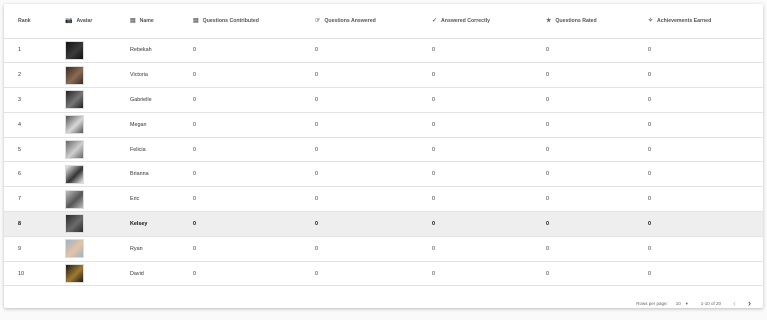 The height and width of the screenshot is (320, 767). I want to click on col-achievements: ✧ Achievements Earned, so click(698, 21).